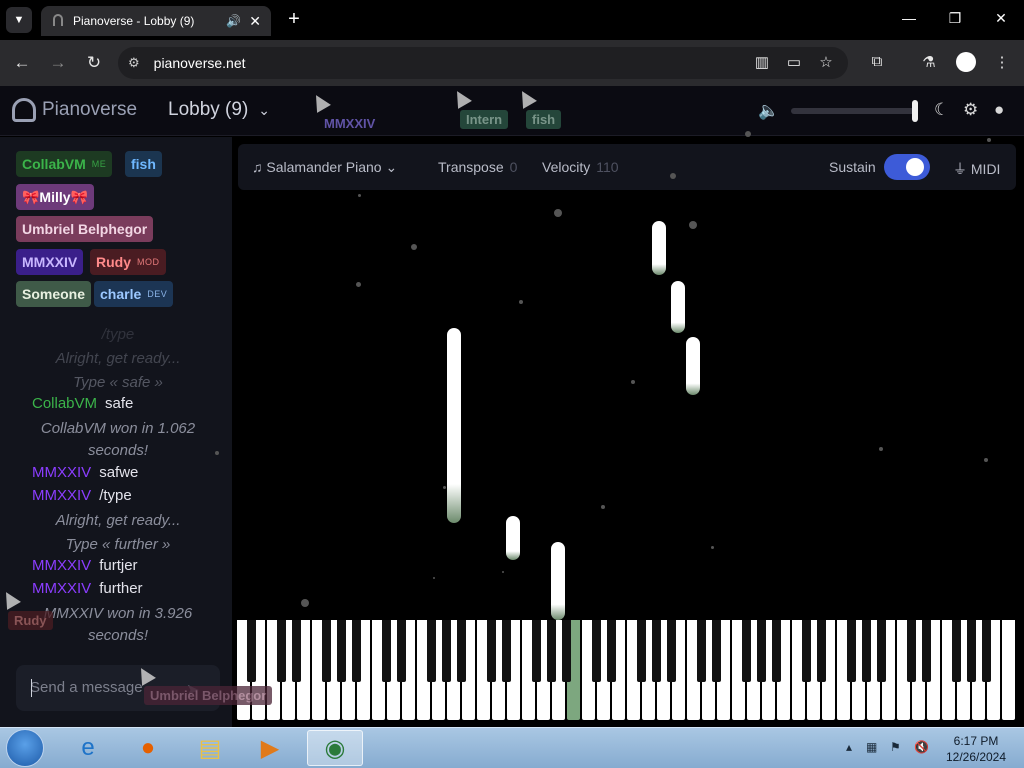 The height and width of the screenshot is (768, 1024). I want to click on dark-mode-moon-icon: ☾, so click(941, 110).